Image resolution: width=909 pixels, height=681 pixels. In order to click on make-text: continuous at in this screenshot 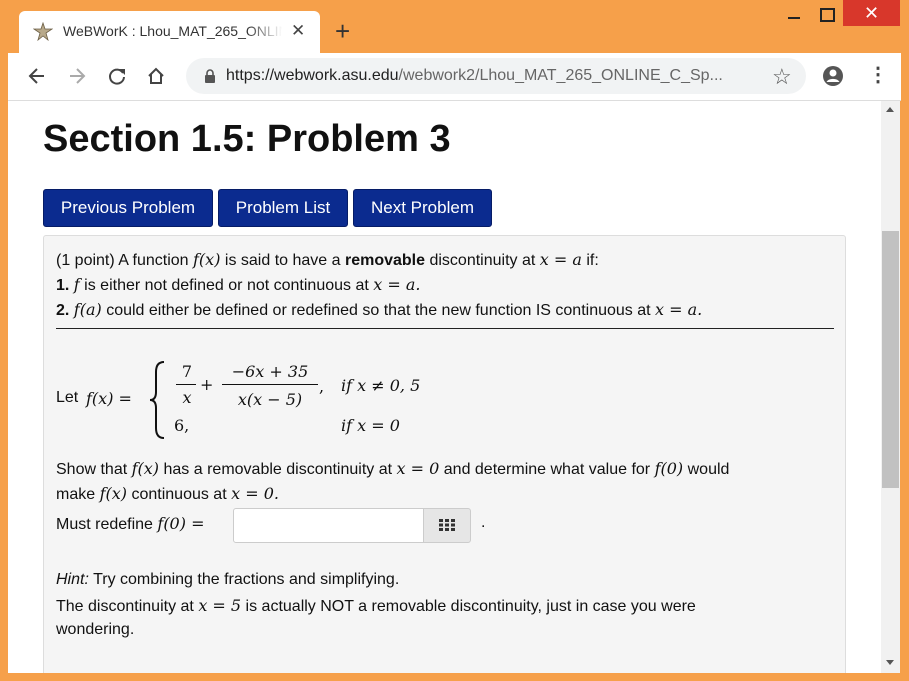, I will do `click(179, 494)`.